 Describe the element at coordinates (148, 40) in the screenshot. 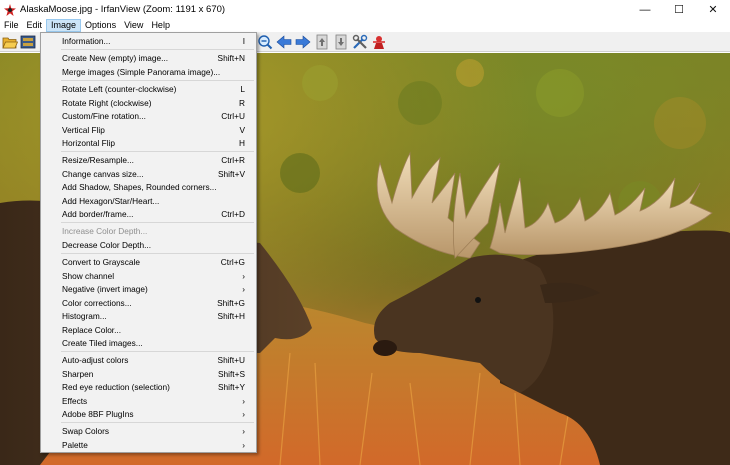

I see `menu-item-information: Information... I` at that location.